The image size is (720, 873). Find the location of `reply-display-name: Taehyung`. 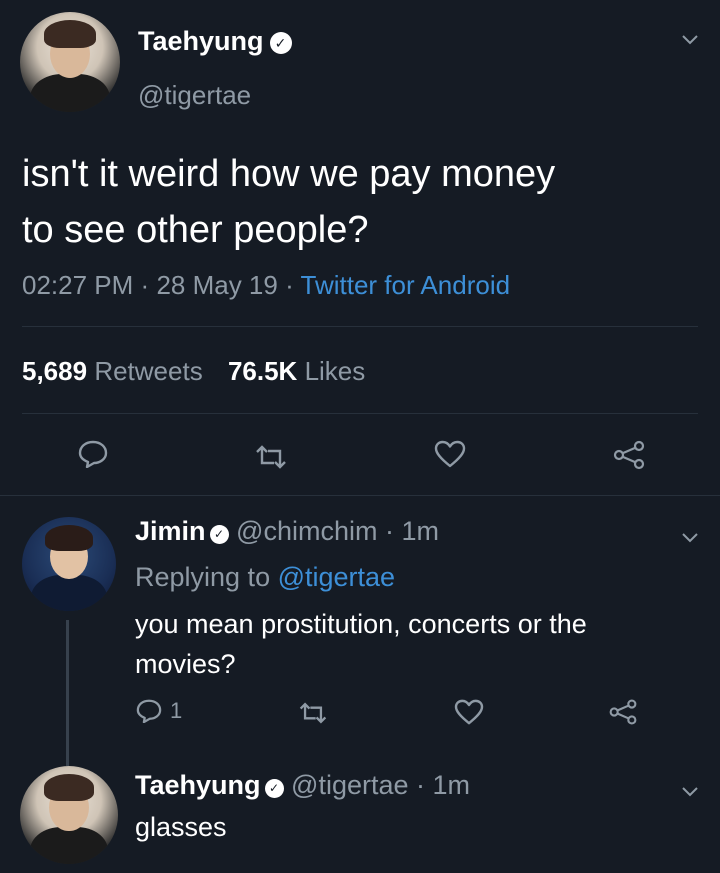

reply-display-name: Taehyung is located at coordinates (198, 785).